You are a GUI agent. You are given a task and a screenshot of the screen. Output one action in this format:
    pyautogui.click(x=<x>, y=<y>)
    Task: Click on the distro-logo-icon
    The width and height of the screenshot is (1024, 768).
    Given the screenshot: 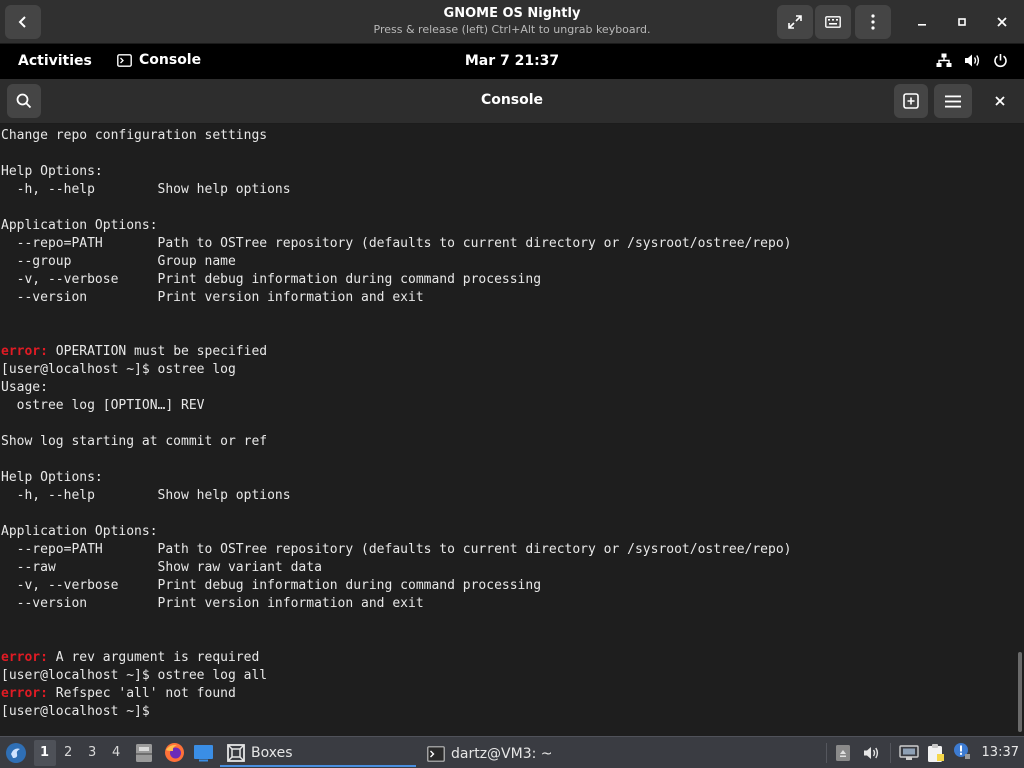 What is the action you would take?
    pyautogui.click(x=16, y=753)
    